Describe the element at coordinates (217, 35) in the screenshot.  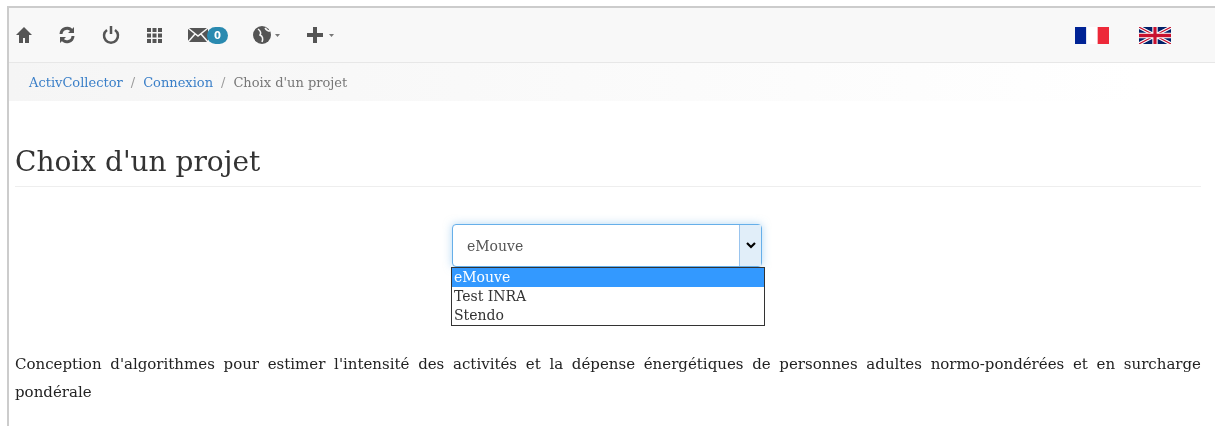
I see `mail-count-badge: 0` at that location.